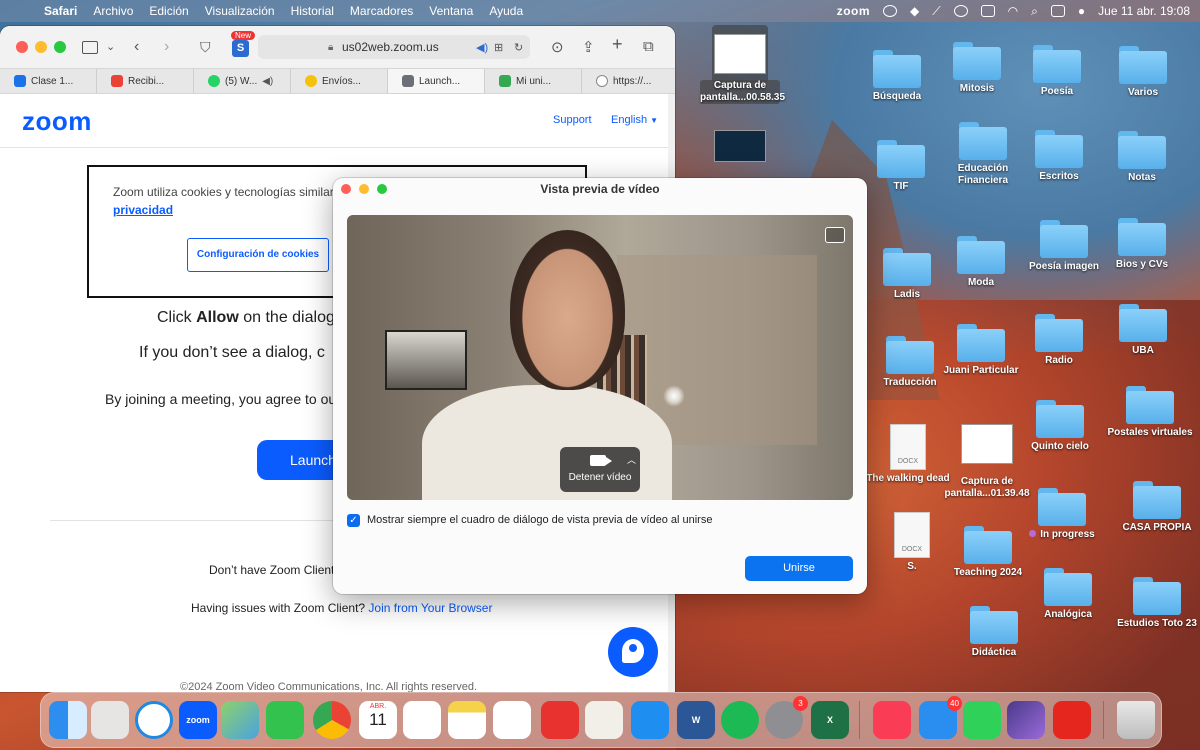 This screenshot has height=750, width=1200. I want to click on folder-bios-cvs: Bios y CVs, so click(1142, 244).